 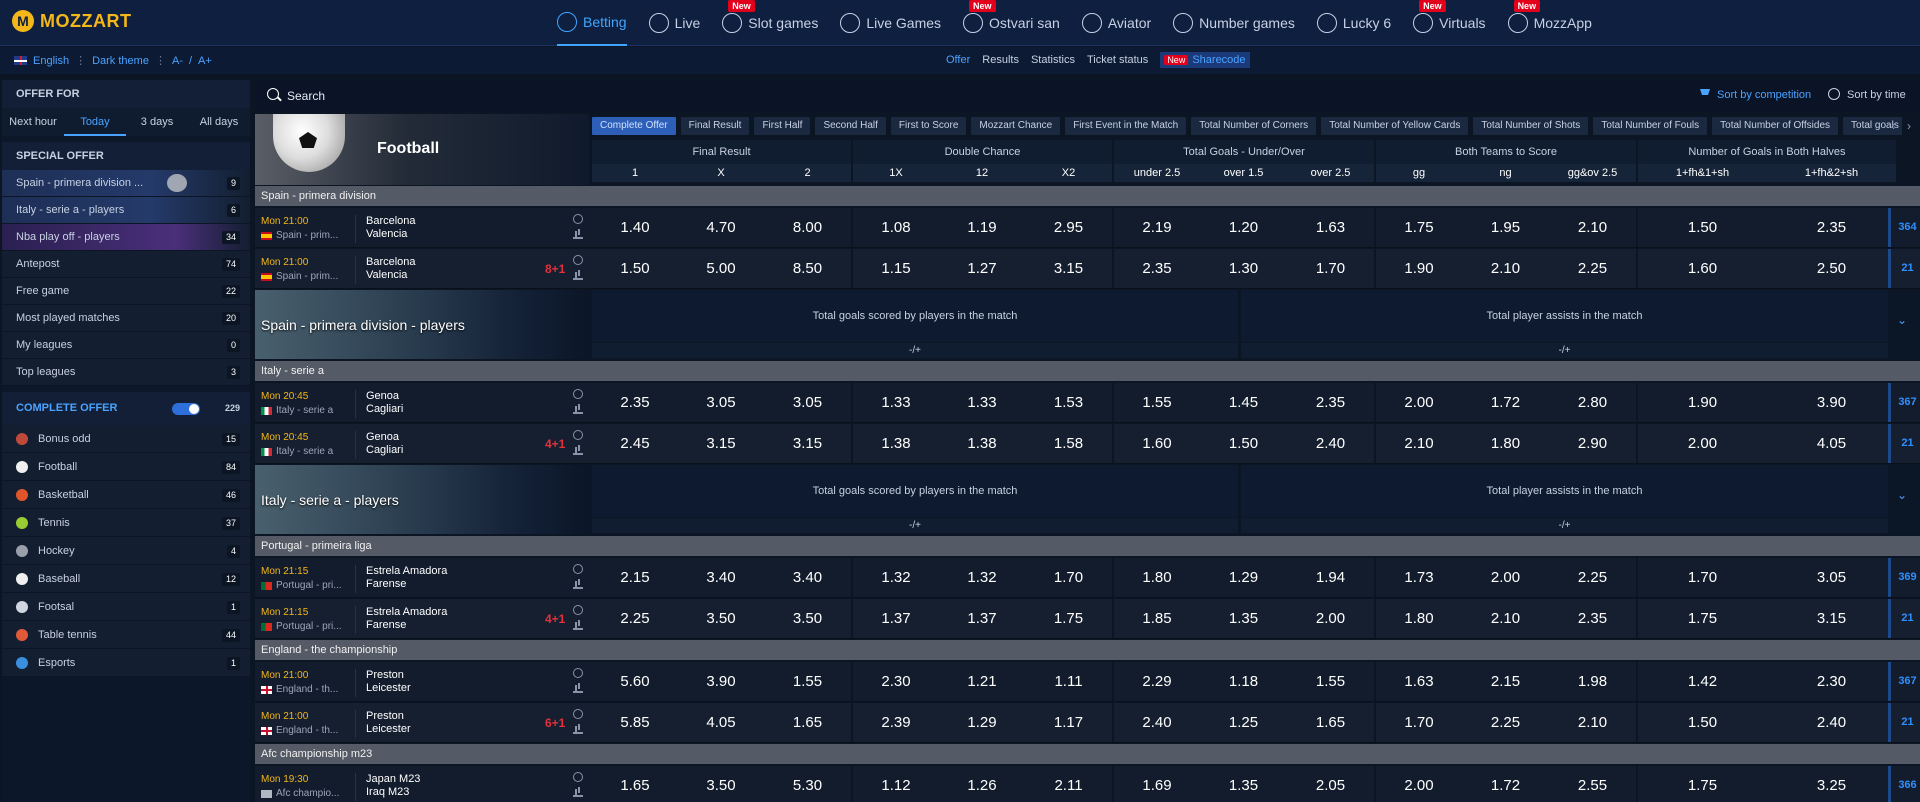 I want to click on sharecode-link: New Sharecode, so click(x=1205, y=60).